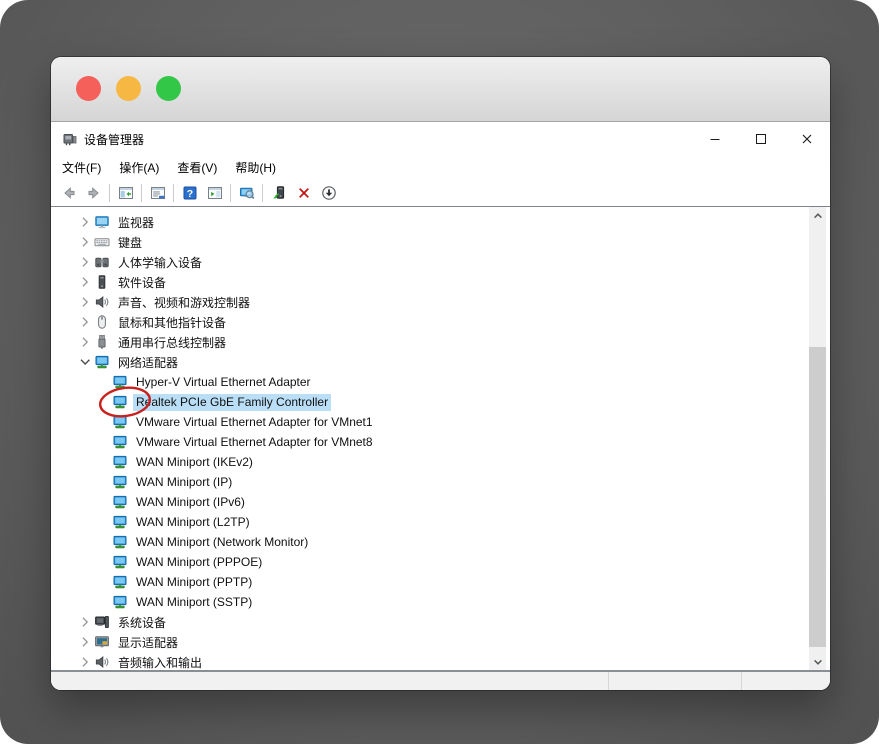 The height and width of the screenshot is (744, 879). What do you see at coordinates (428, 522) in the screenshot?
I see `tree-item: WAN Miniport (L2TP)` at bounding box center [428, 522].